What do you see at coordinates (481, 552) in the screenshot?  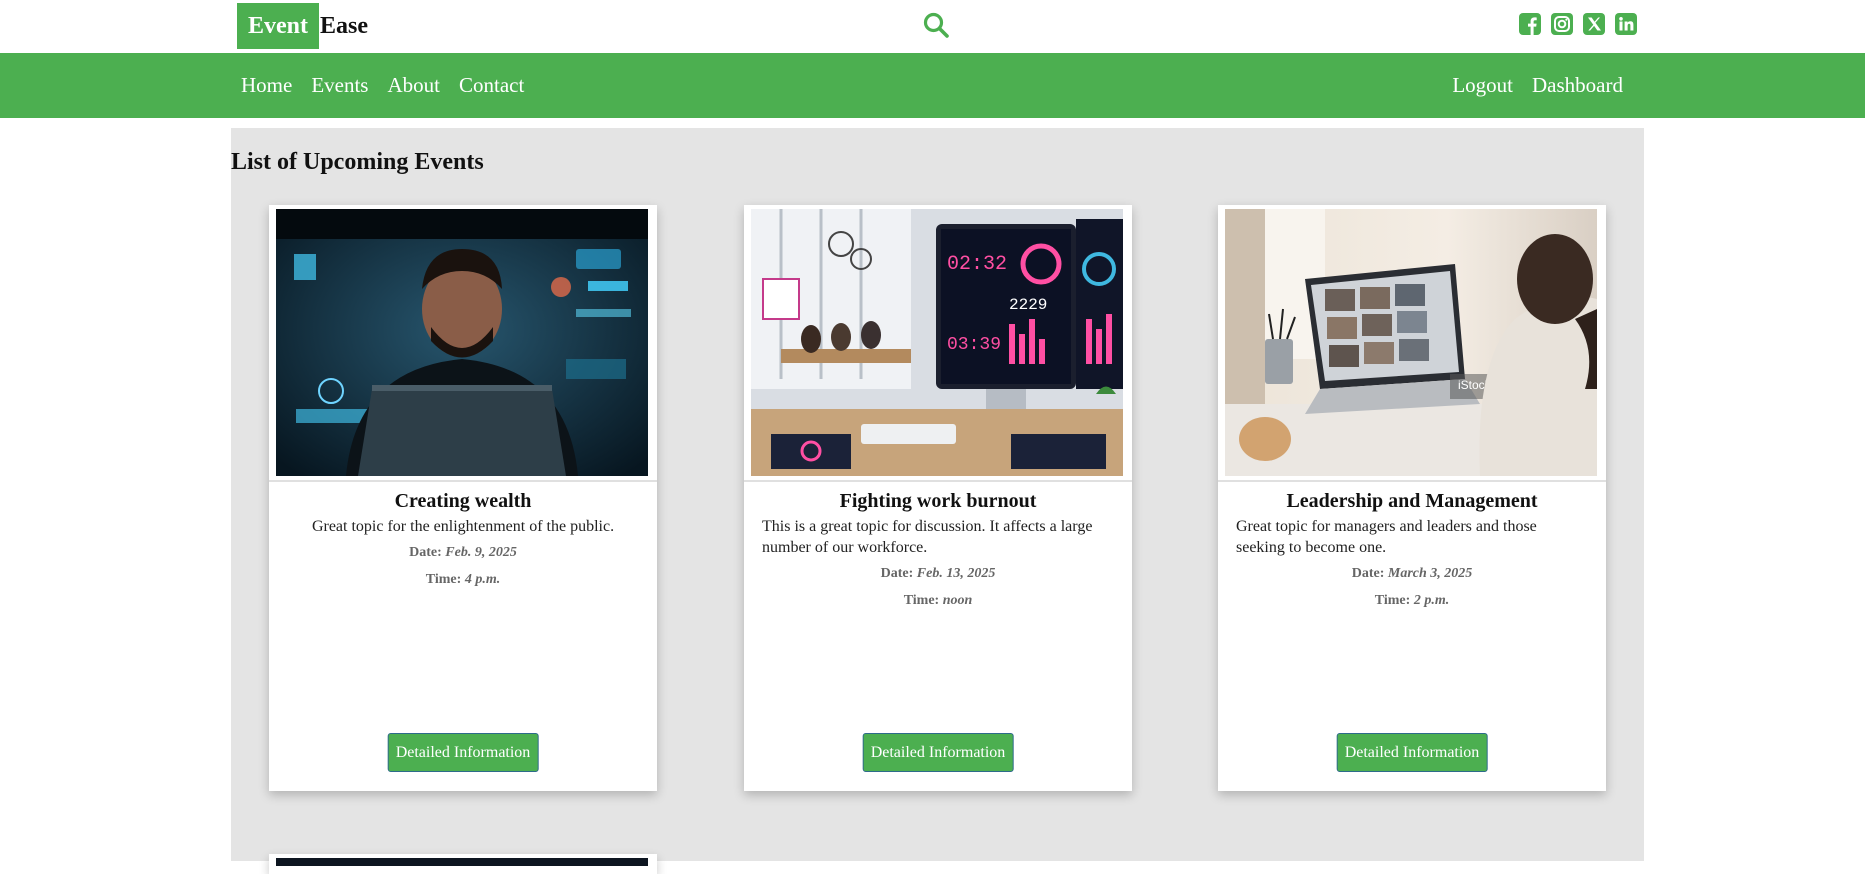 I see `date-value: Feb. 9, 2025` at bounding box center [481, 552].